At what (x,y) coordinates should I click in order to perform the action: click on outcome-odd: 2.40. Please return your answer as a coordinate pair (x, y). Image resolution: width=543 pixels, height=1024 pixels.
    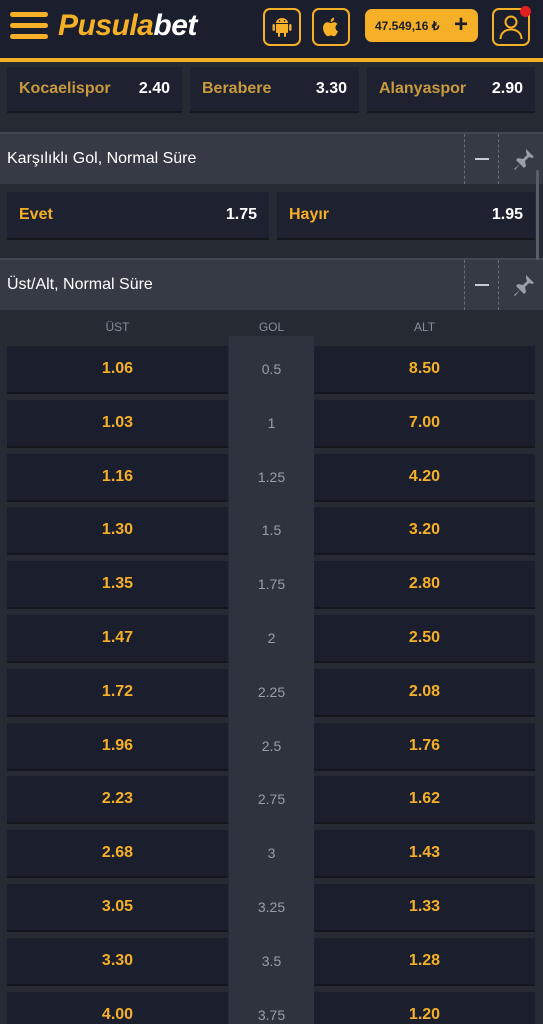
    Looking at the image, I should click on (154, 88).